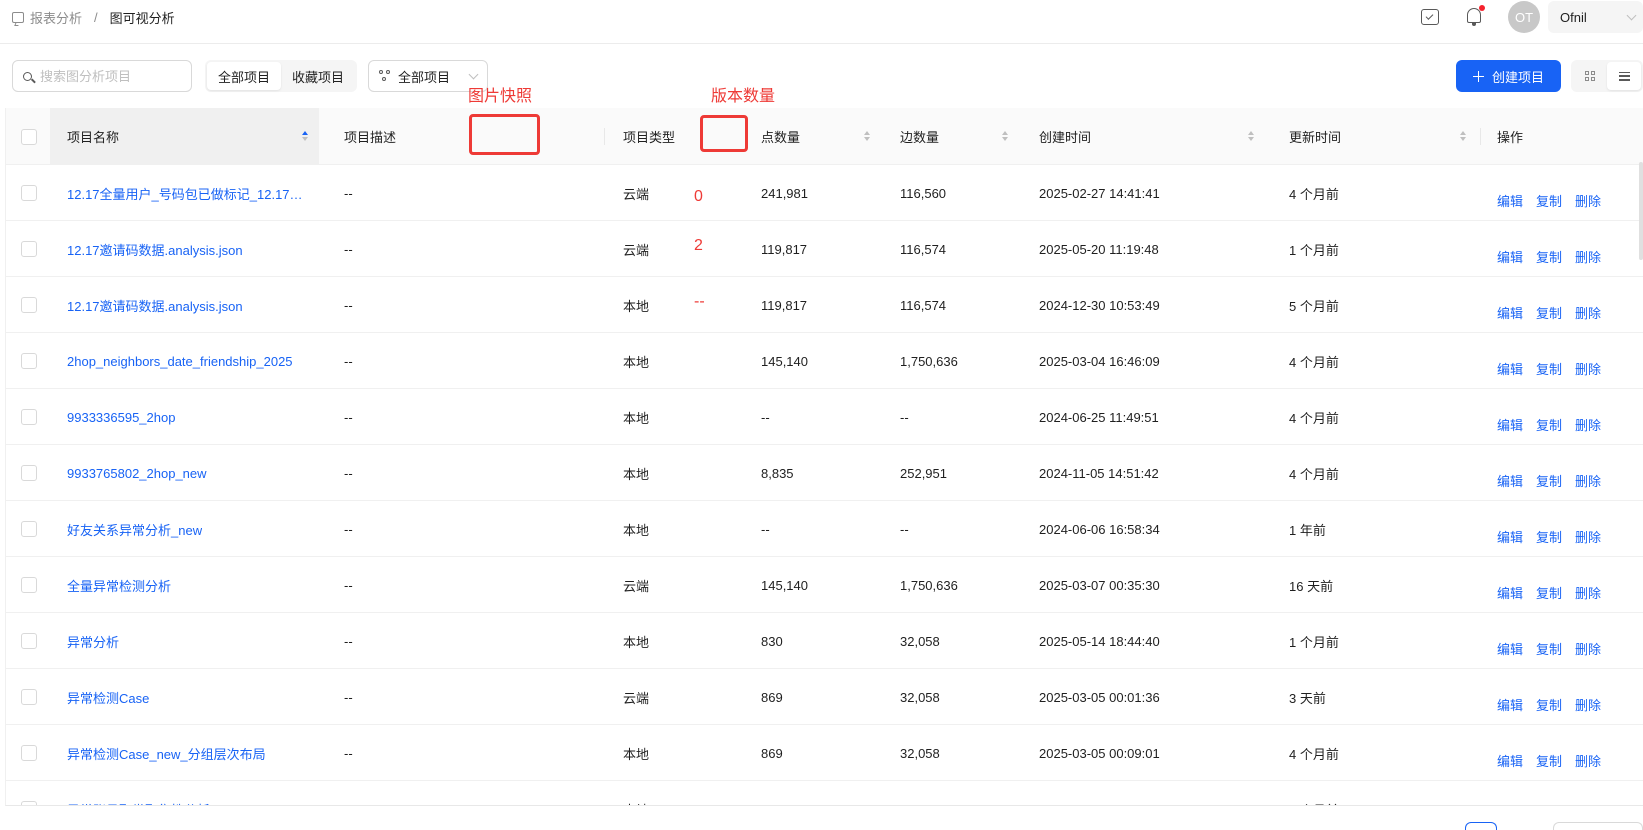 The image size is (1643, 830). Describe the element at coordinates (110, 76) in the screenshot. I see `search-input` at that location.